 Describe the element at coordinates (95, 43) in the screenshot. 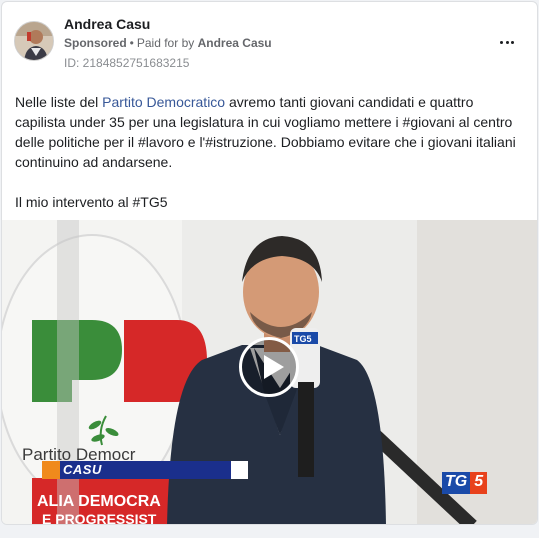

I see `sponsored-label: Sponsored` at that location.